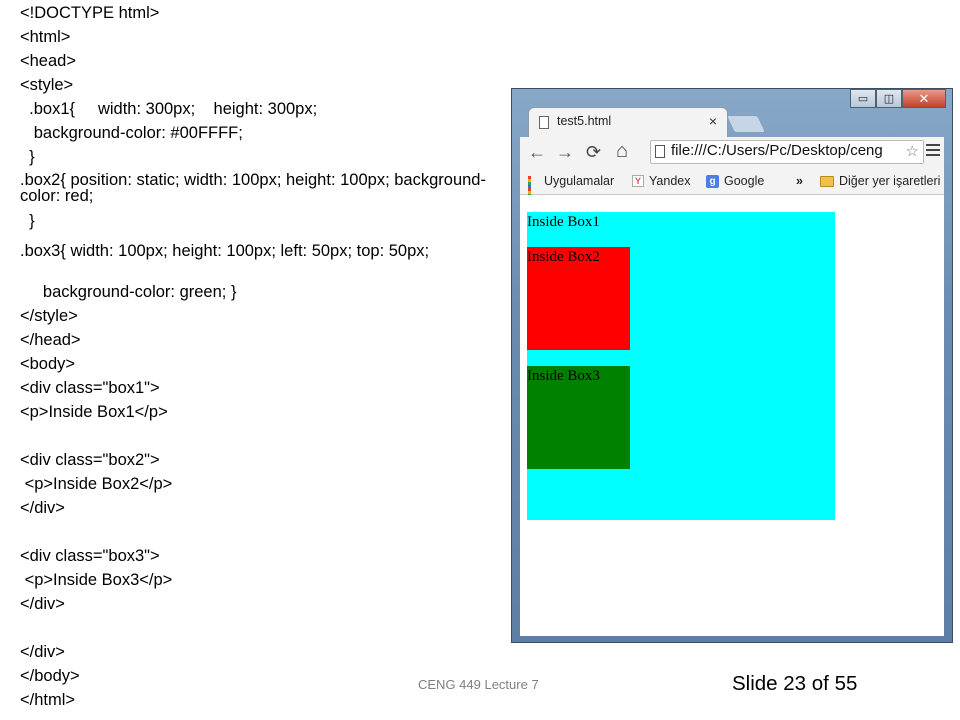  I want to click on code-line: <html>, so click(45, 37).